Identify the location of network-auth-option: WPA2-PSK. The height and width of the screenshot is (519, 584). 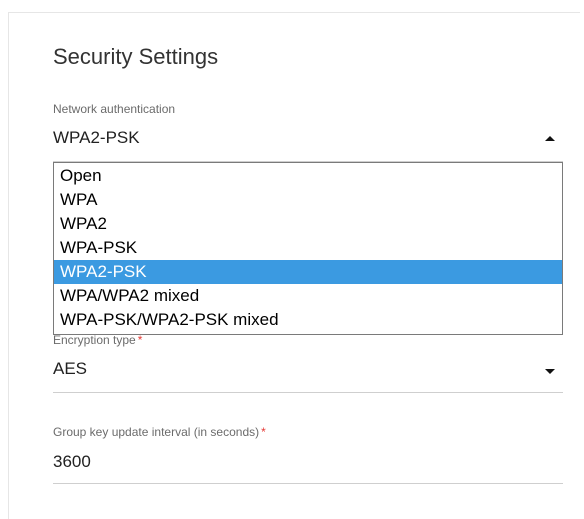
(308, 272).